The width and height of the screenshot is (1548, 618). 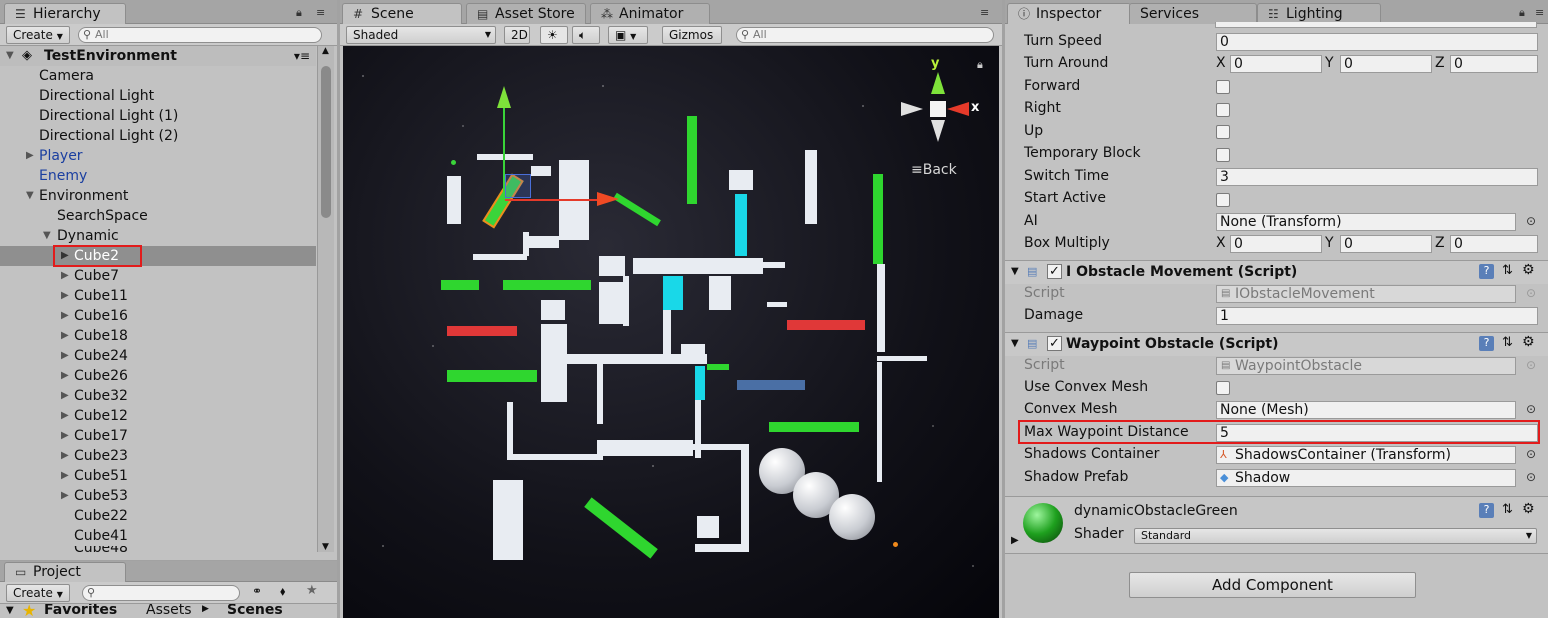 I want to click on tree-item: ▶ Cube32, so click(x=158, y=396).